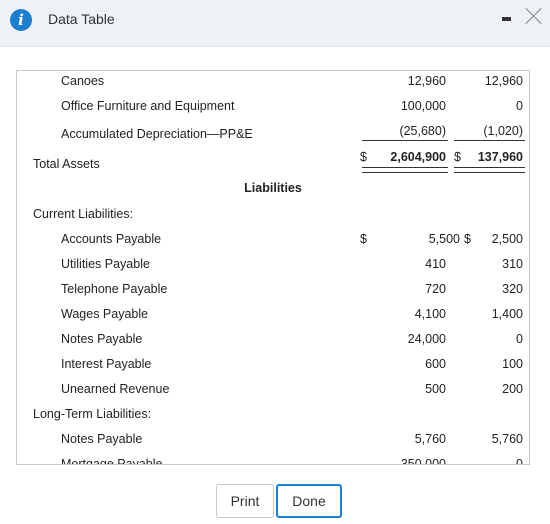  What do you see at coordinates (309, 501) in the screenshot?
I see `done-button: Done` at bounding box center [309, 501].